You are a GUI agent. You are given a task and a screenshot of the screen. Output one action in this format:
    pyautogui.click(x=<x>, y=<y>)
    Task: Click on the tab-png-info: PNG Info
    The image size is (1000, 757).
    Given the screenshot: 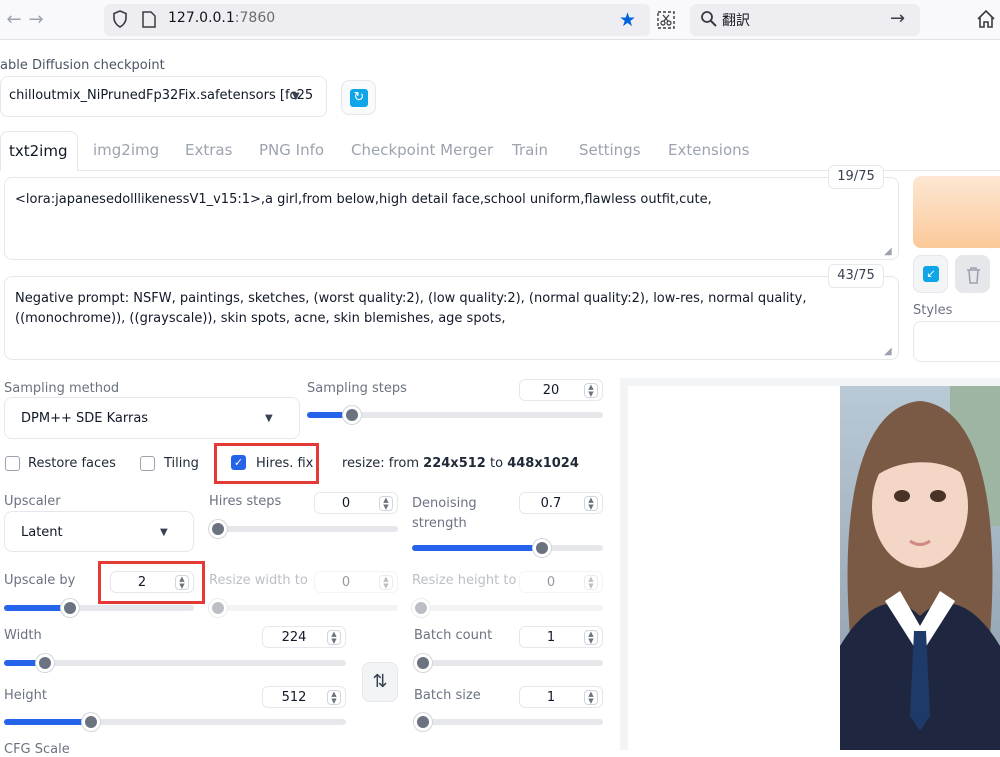 What is the action you would take?
    pyautogui.click(x=291, y=150)
    